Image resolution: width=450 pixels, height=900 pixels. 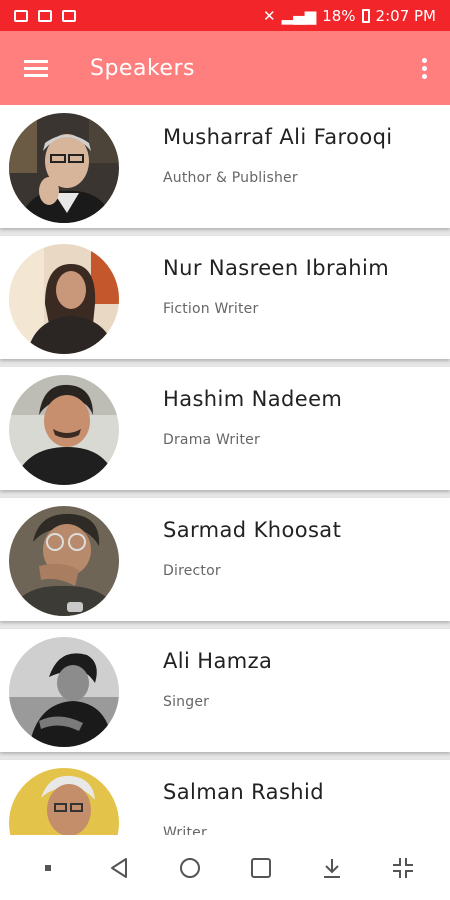 What do you see at coordinates (119, 868) in the screenshot?
I see `back-icon` at bounding box center [119, 868].